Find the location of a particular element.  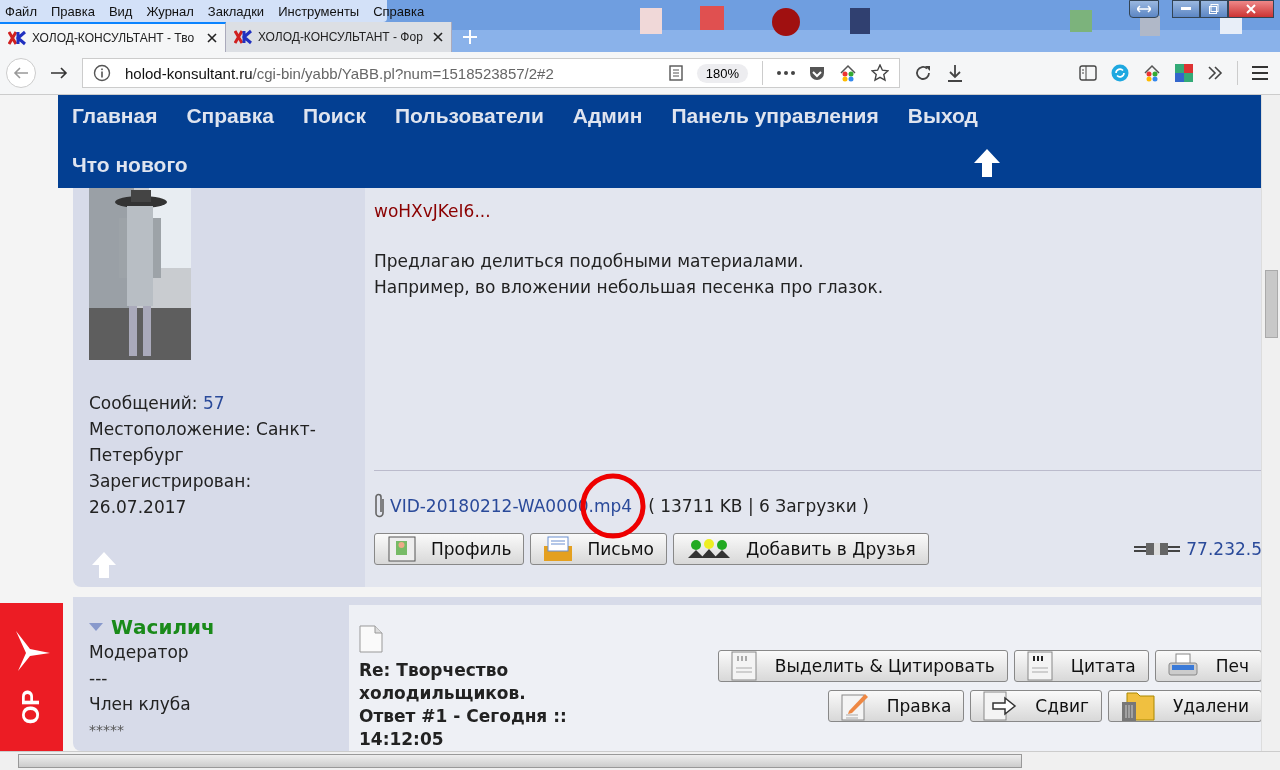

minimize-button is located at coordinates (1186, 9).